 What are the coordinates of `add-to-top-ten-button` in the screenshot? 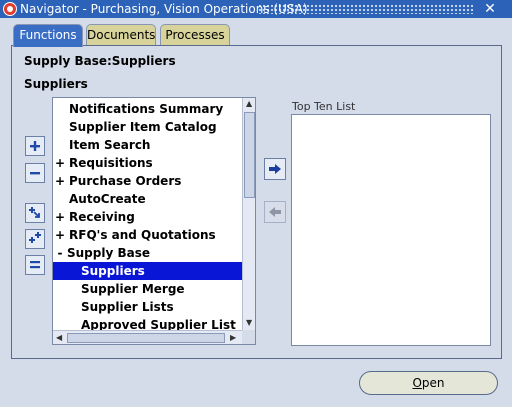 It's located at (275, 169).